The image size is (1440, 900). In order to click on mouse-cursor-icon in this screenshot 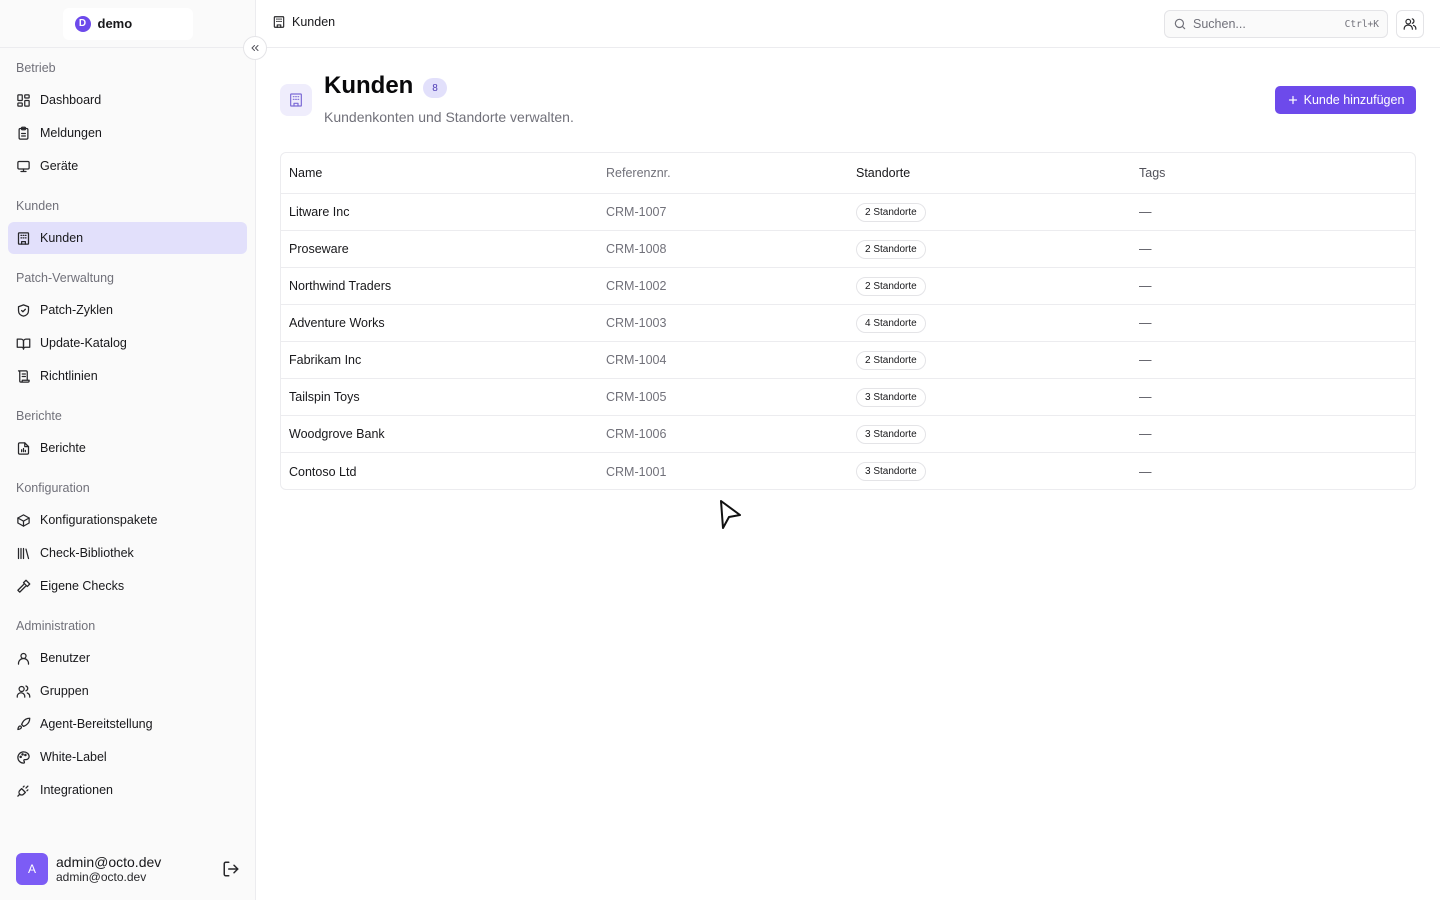, I will do `click(730, 514)`.